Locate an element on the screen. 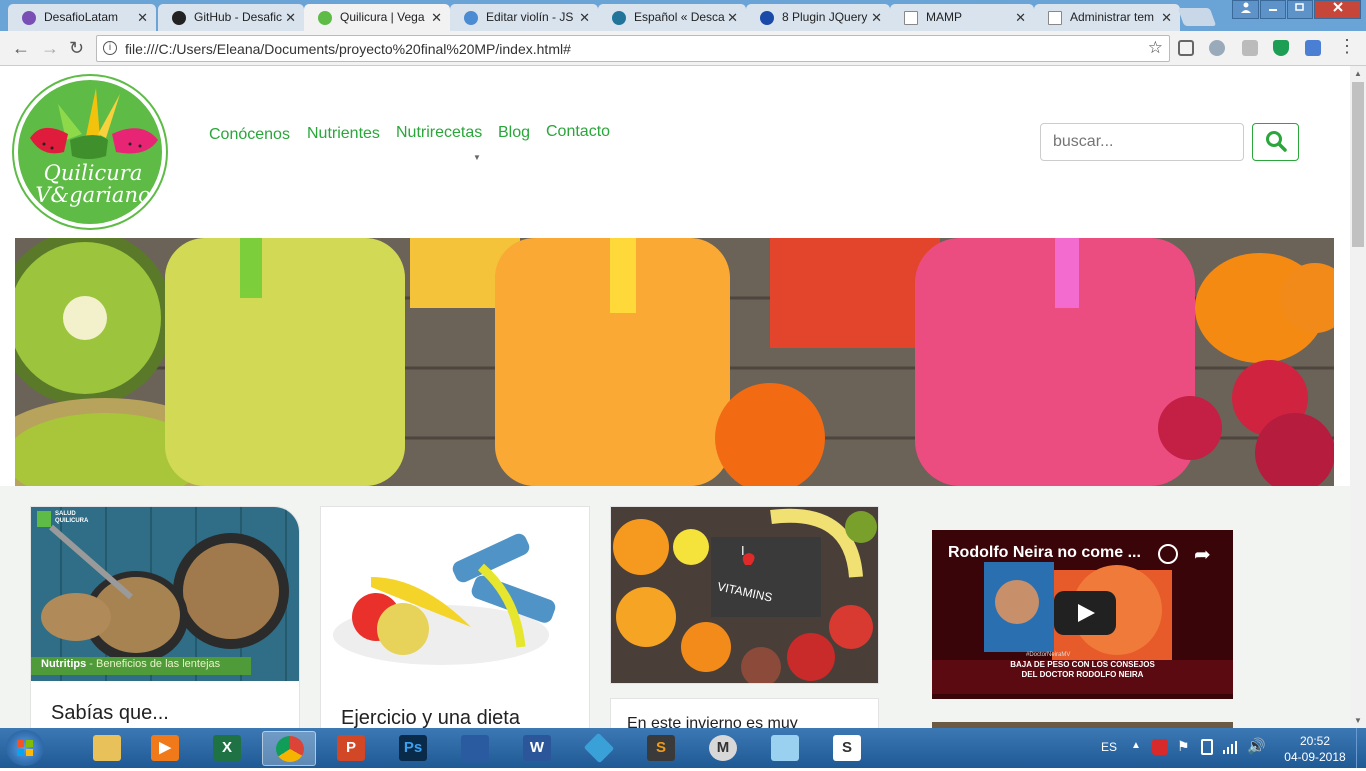  close-window-button is located at coordinates (1337, 9).